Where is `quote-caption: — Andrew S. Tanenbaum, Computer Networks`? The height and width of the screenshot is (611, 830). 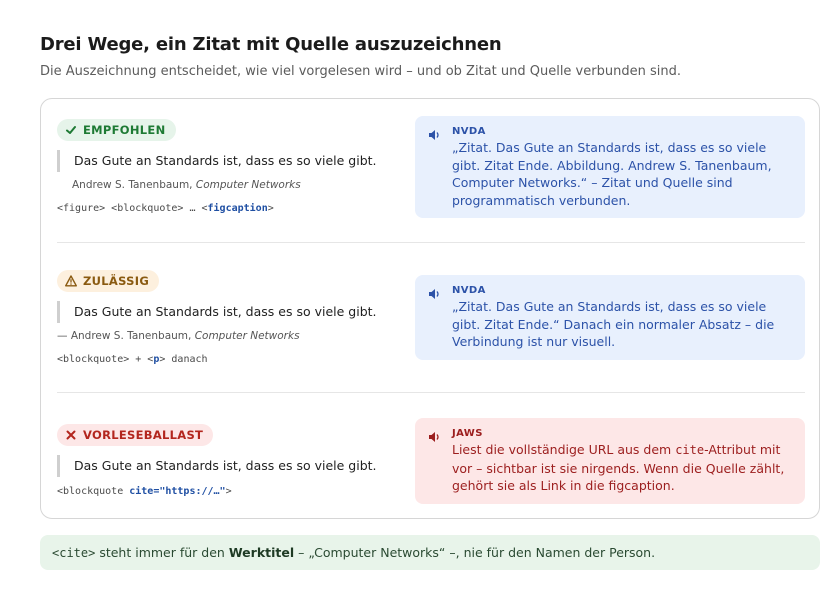
quote-caption: — Andrew S. Tanenbaum, Computer Networks is located at coordinates (178, 336).